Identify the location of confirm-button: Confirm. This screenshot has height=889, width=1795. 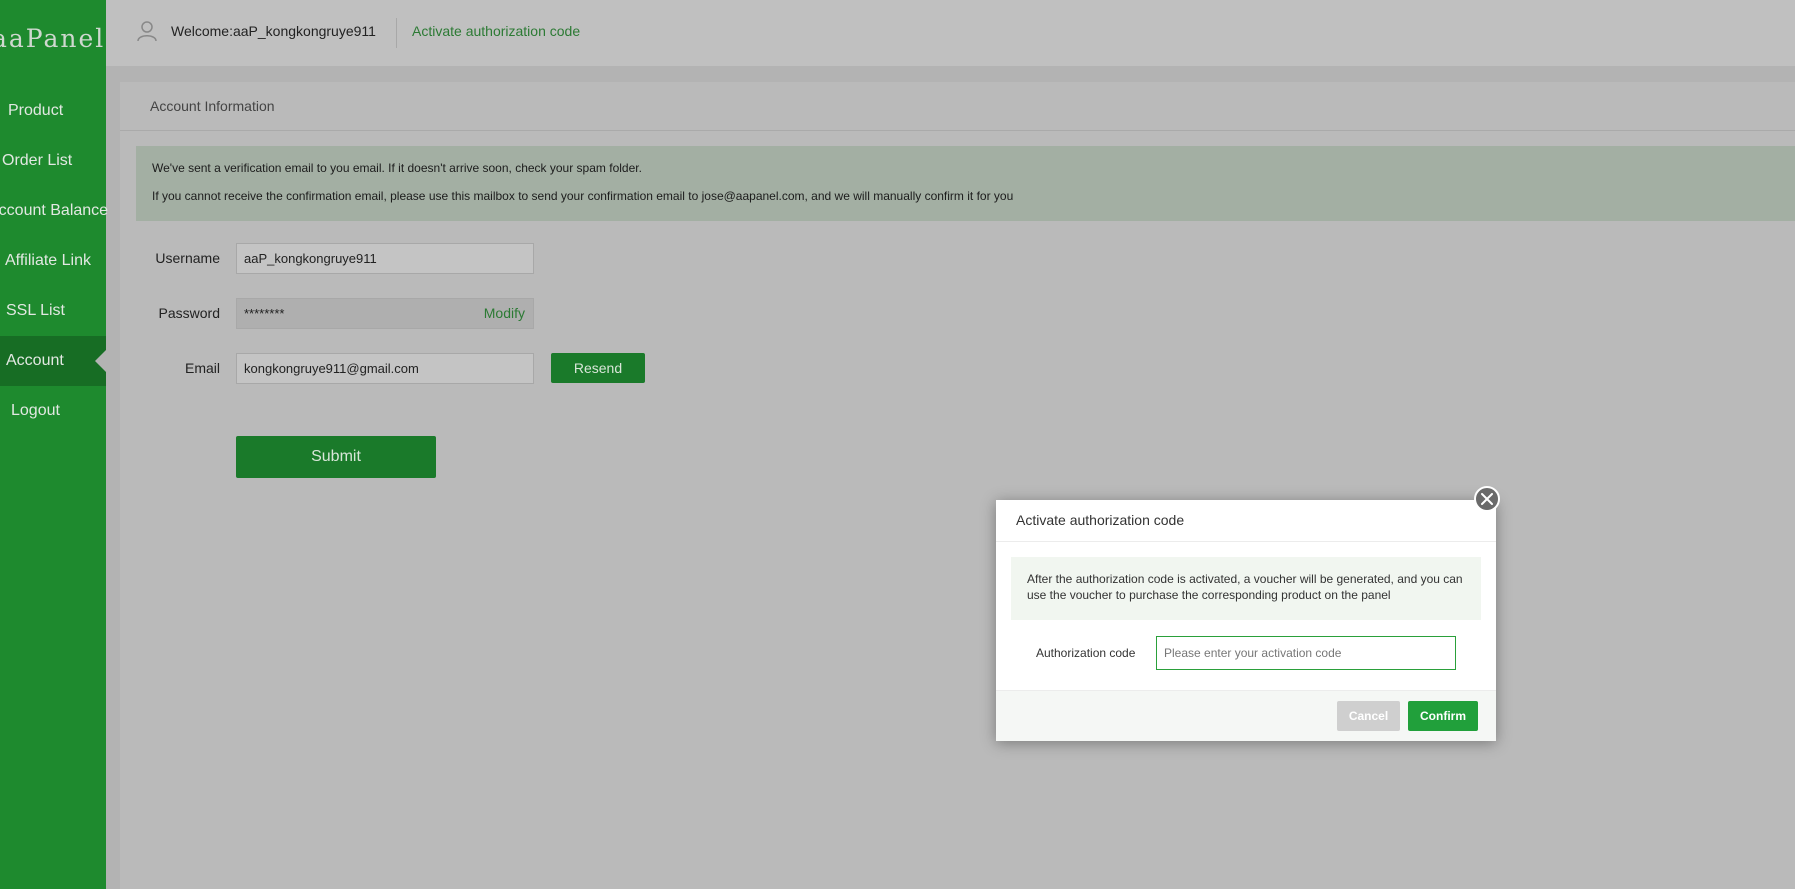
(1443, 716).